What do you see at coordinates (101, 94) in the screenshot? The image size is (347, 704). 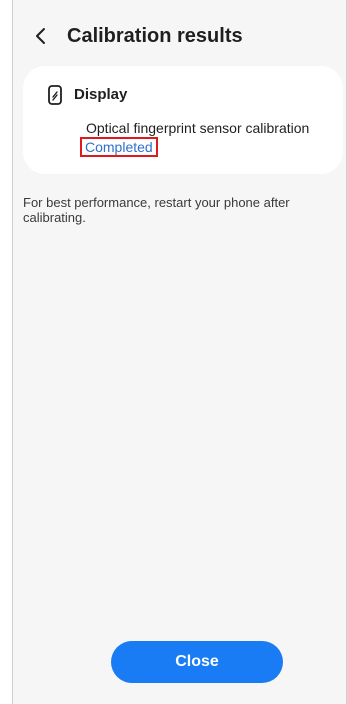 I see `card-title: Display` at bounding box center [101, 94].